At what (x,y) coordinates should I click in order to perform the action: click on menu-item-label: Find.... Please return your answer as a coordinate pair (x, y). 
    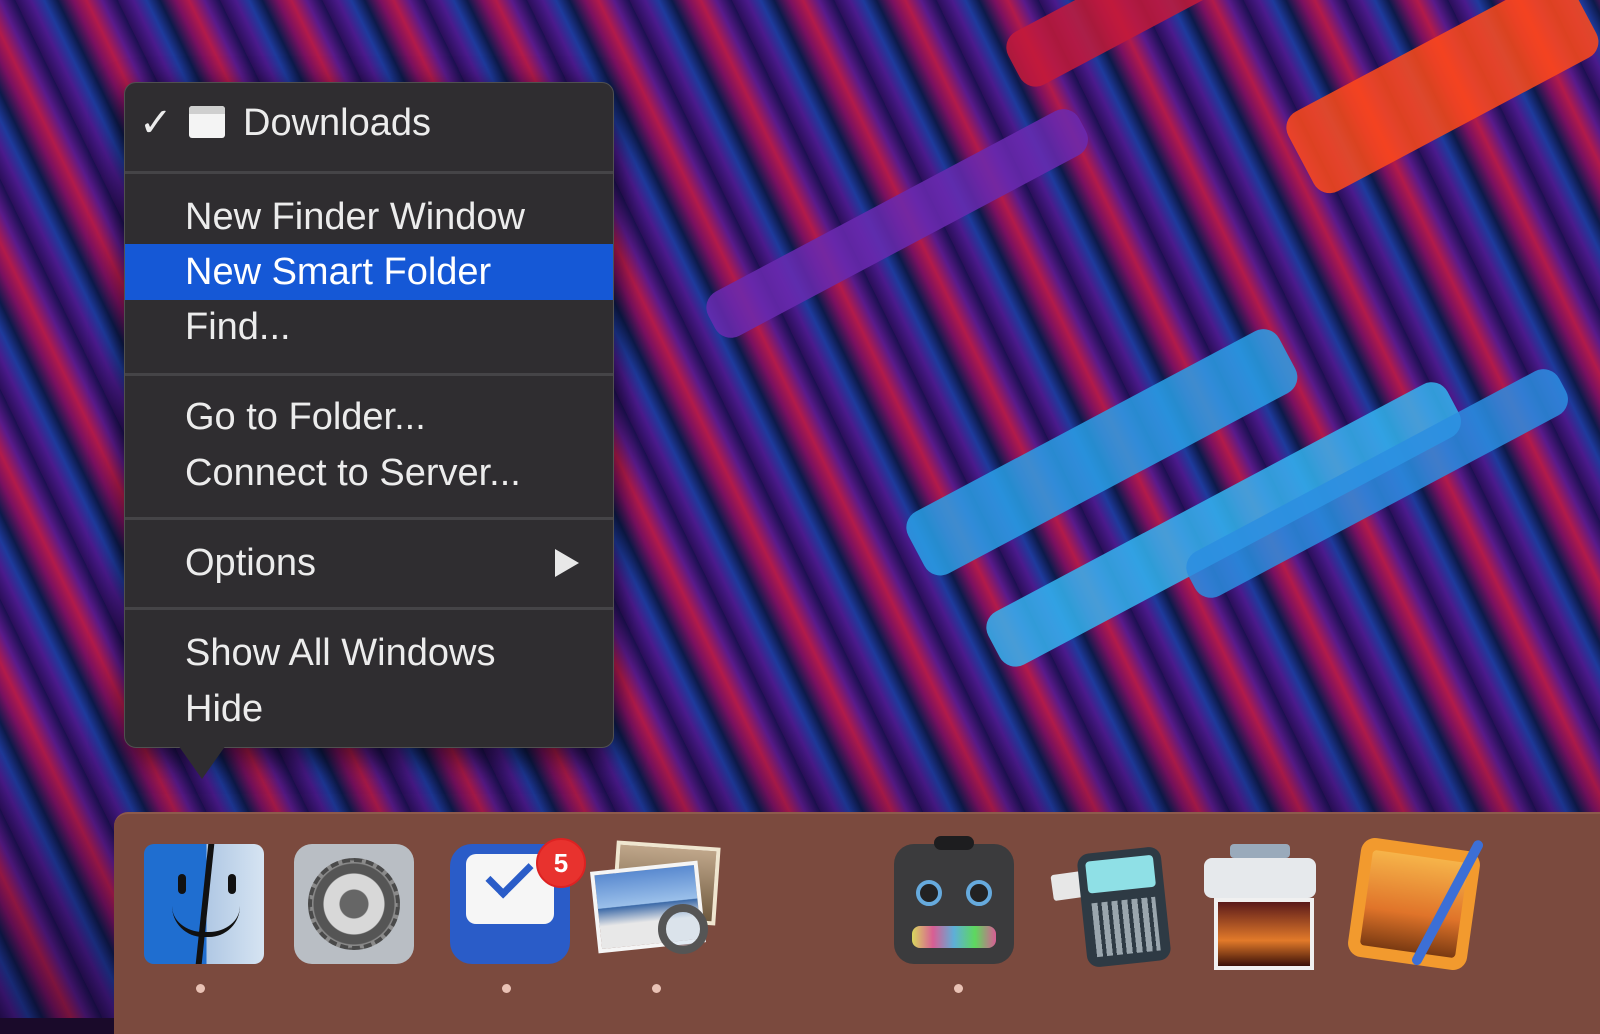
    Looking at the image, I should click on (238, 327).